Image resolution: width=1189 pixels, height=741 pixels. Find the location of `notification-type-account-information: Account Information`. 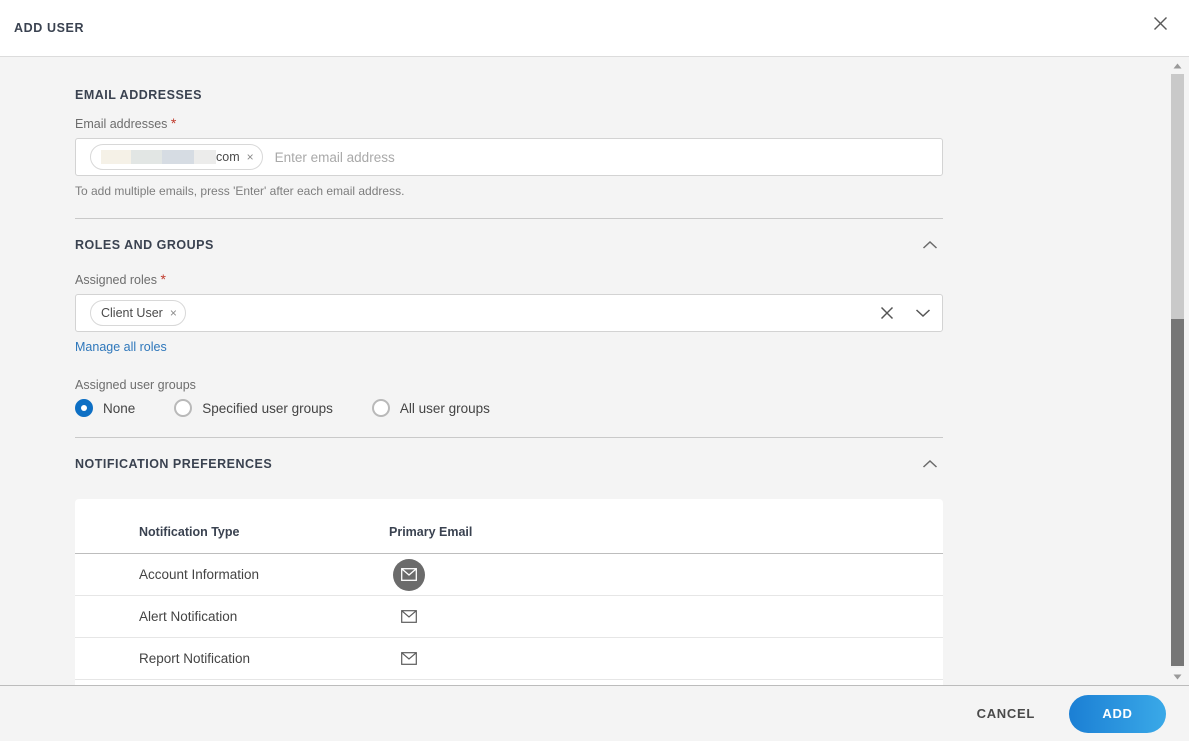

notification-type-account-information: Account Information is located at coordinates (232, 574).